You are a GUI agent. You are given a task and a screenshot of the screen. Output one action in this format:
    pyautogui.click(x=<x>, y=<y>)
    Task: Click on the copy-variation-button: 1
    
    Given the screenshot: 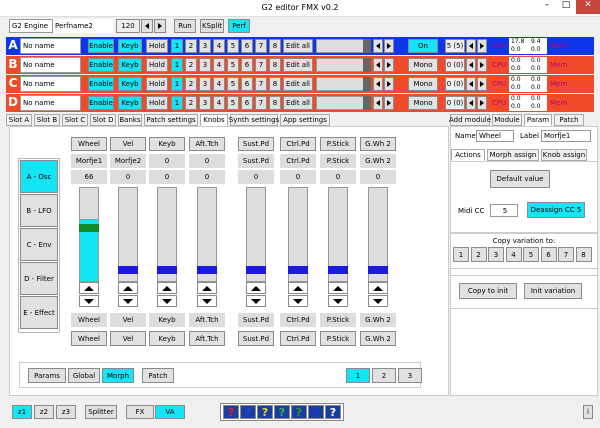 What is the action you would take?
    pyautogui.click(x=461, y=254)
    